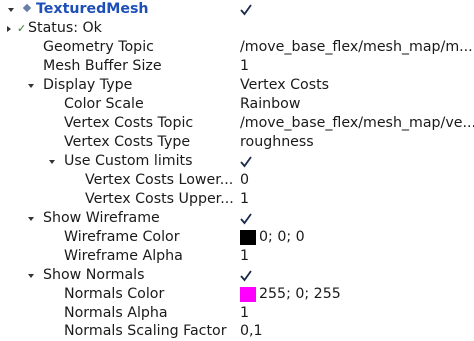  Describe the element at coordinates (300, 294) in the screenshot. I see `property-value: 255; 0; 255` at that location.